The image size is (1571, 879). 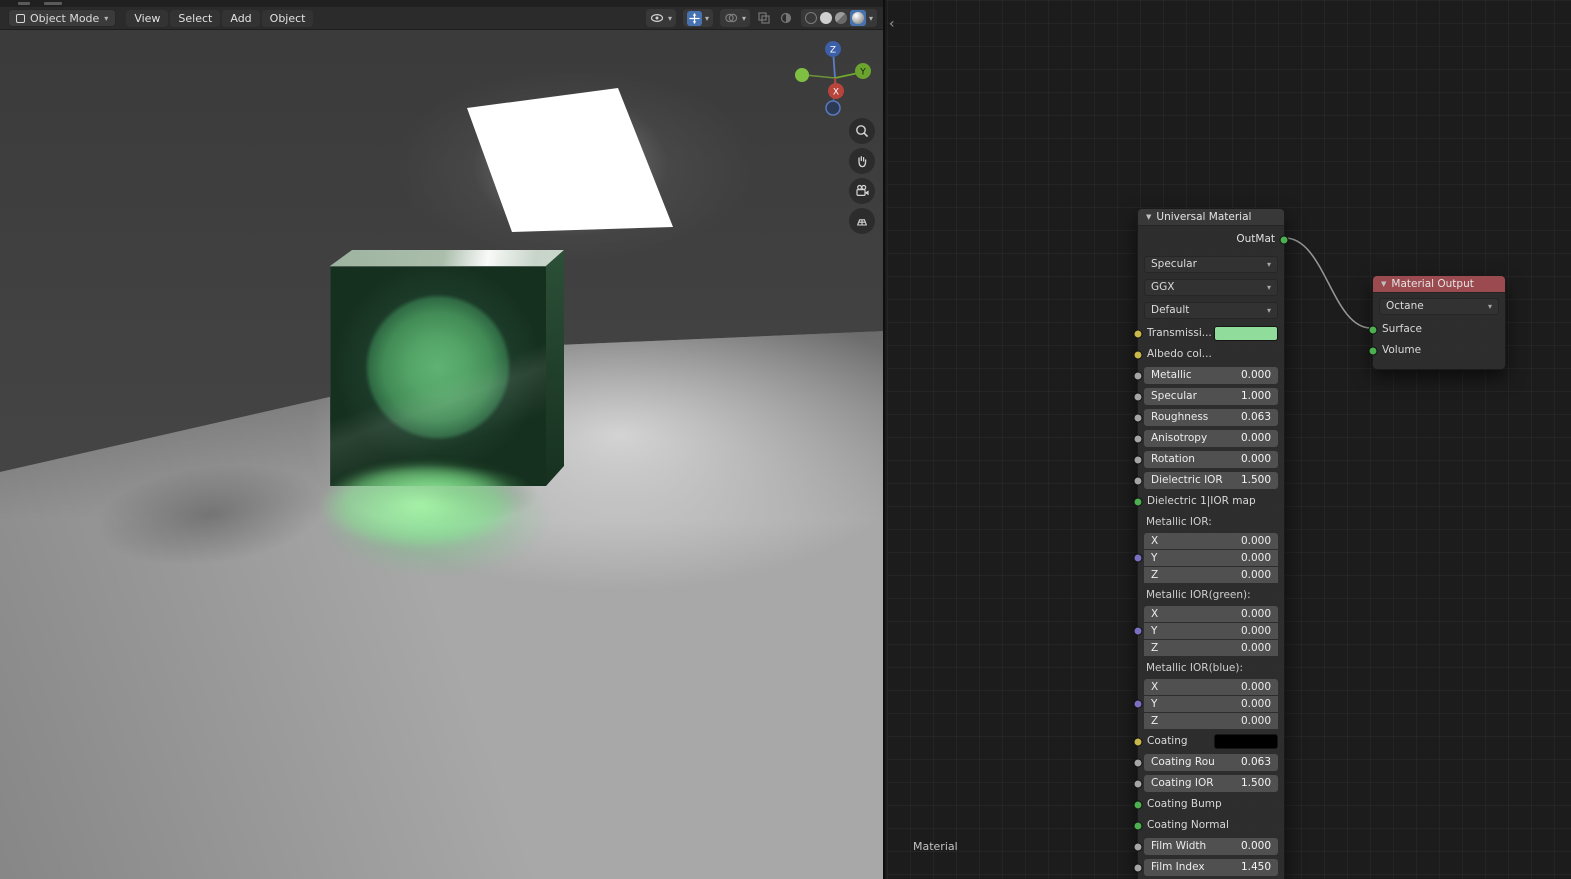 What do you see at coordinates (1205, 438) in the screenshot?
I see `slider-anisotropy: Anisotropy 0.000` at bounding box center [1205, 438].